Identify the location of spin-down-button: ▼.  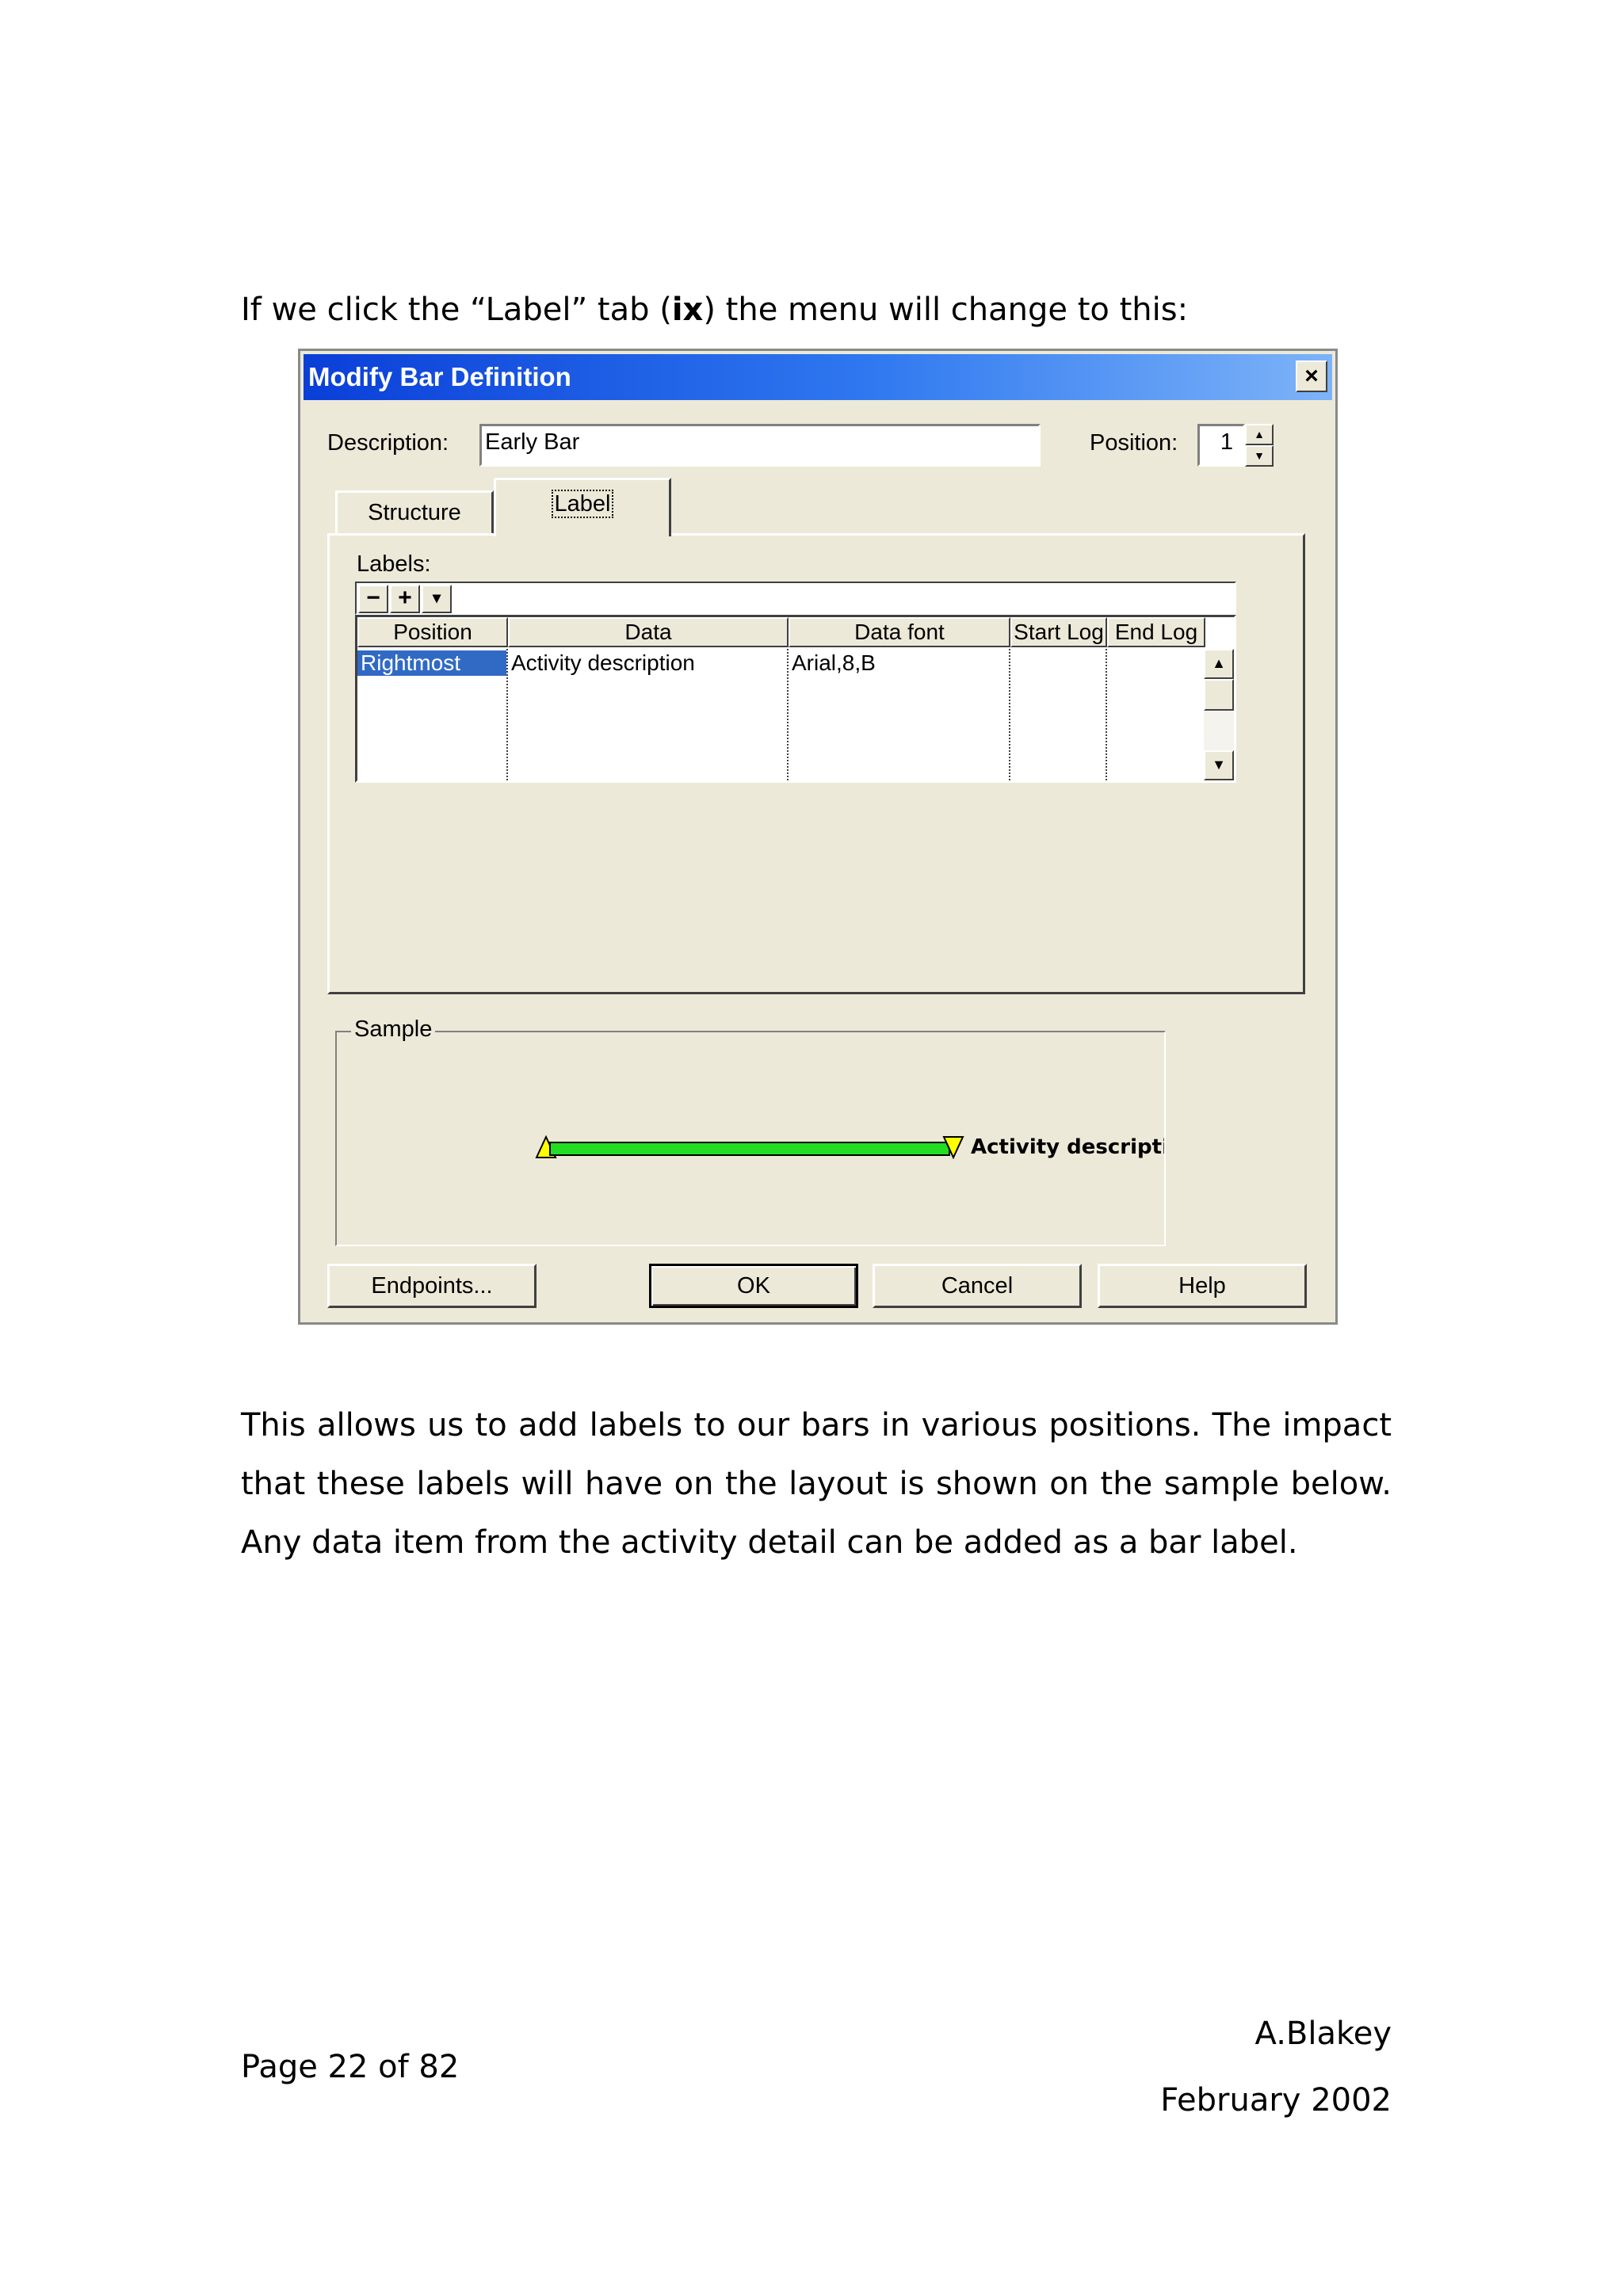
(1260, 456).